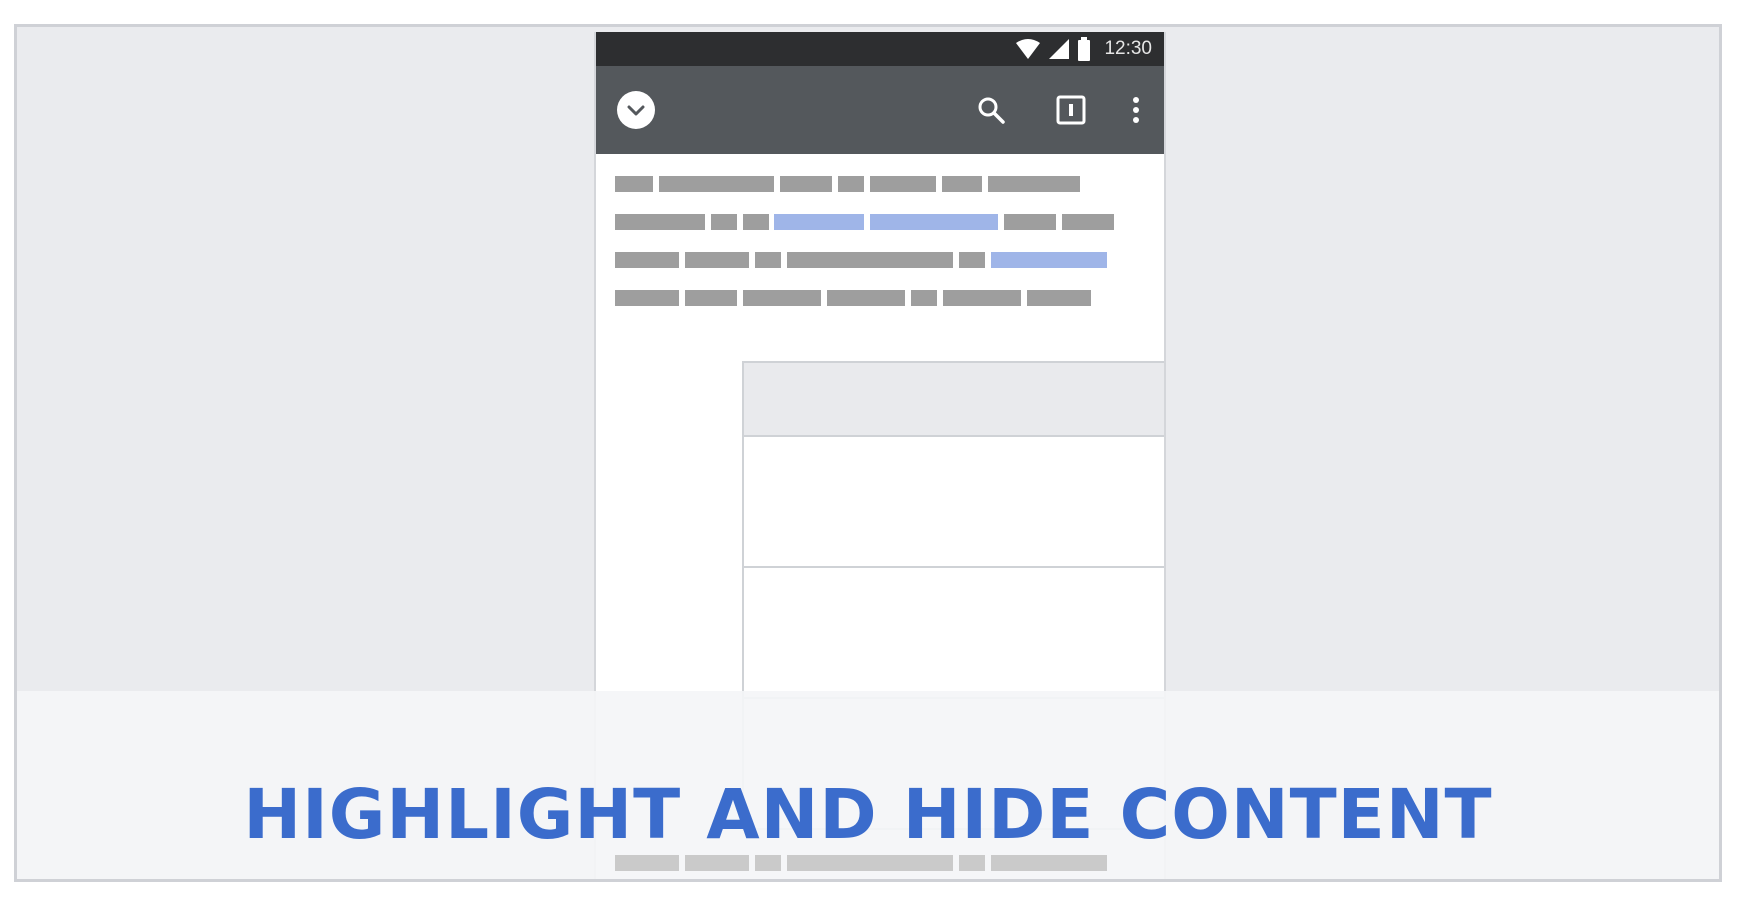 Image resolution: width=1739 pixels, height=898 pixels. What do you see at coordinates (880, 49) in the screenshot?
I see `status-bar: 12:30` at bounding box center [880, 49].